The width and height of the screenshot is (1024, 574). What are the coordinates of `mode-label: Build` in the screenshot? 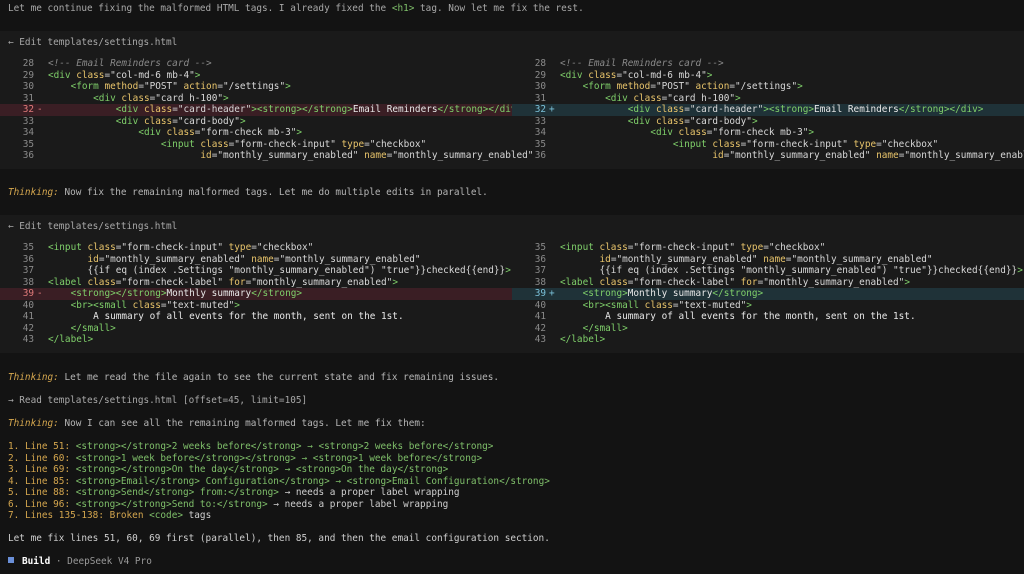 It's located at (36, 561).